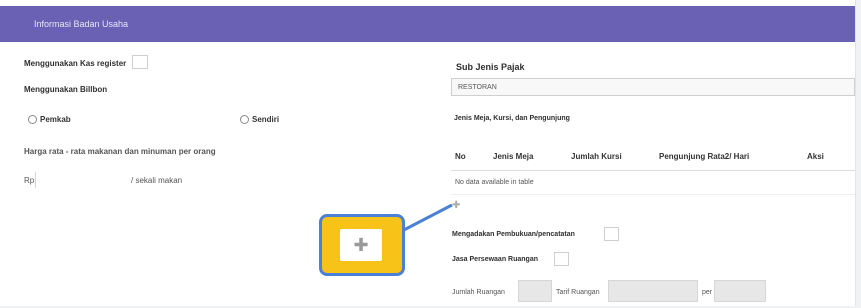  I want to click on col-no: No, so click(470, 156).